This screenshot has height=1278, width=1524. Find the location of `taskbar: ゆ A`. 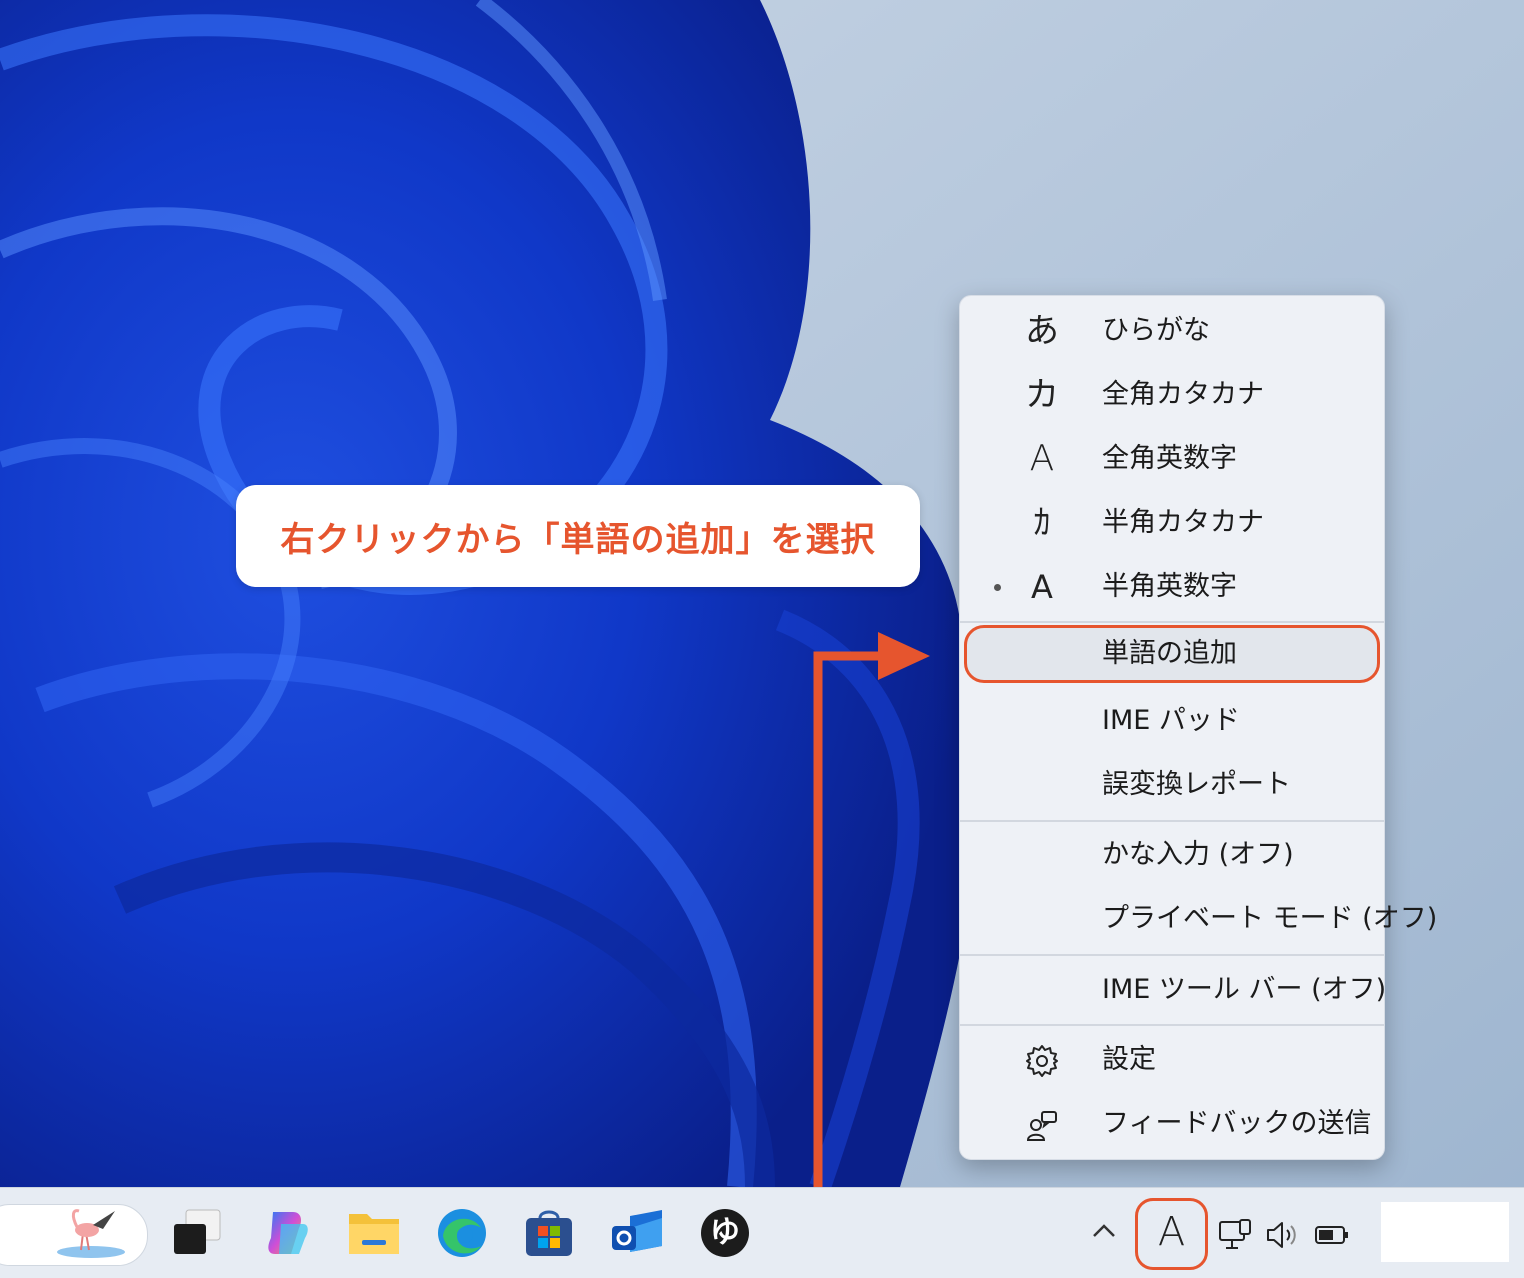

taskbar: ゆ A is located at coordinates (762, 1232).